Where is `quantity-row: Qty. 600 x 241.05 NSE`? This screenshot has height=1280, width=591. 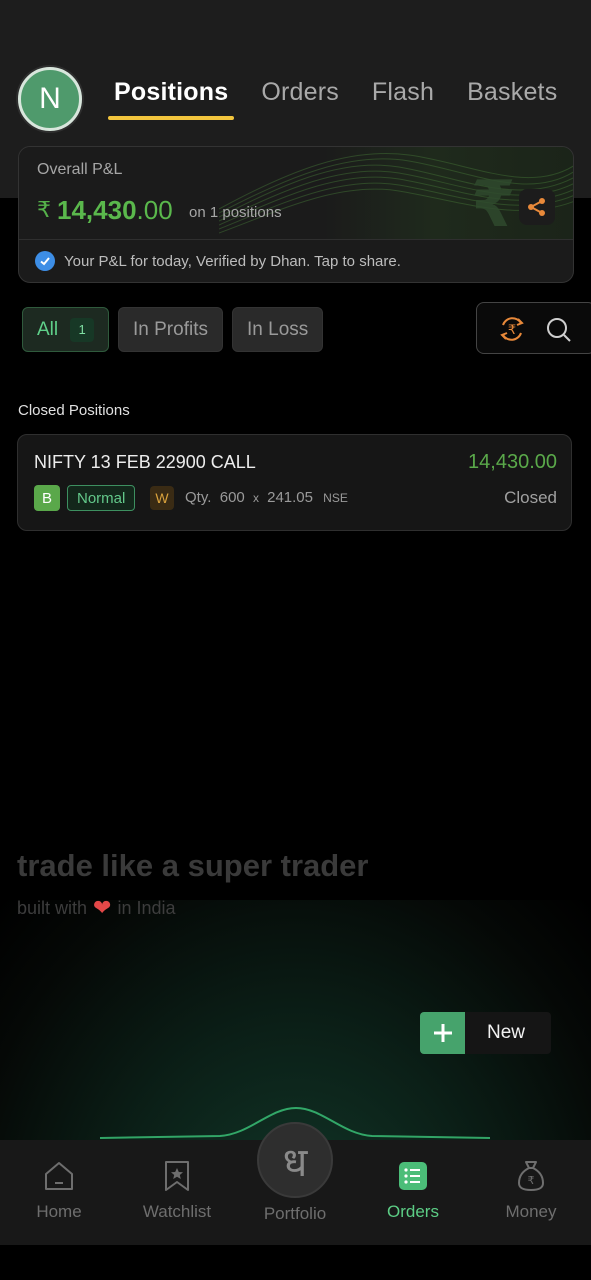 quantity-row: Qty. 600 x 241.05 NSE is located at coordinates (266, 497).